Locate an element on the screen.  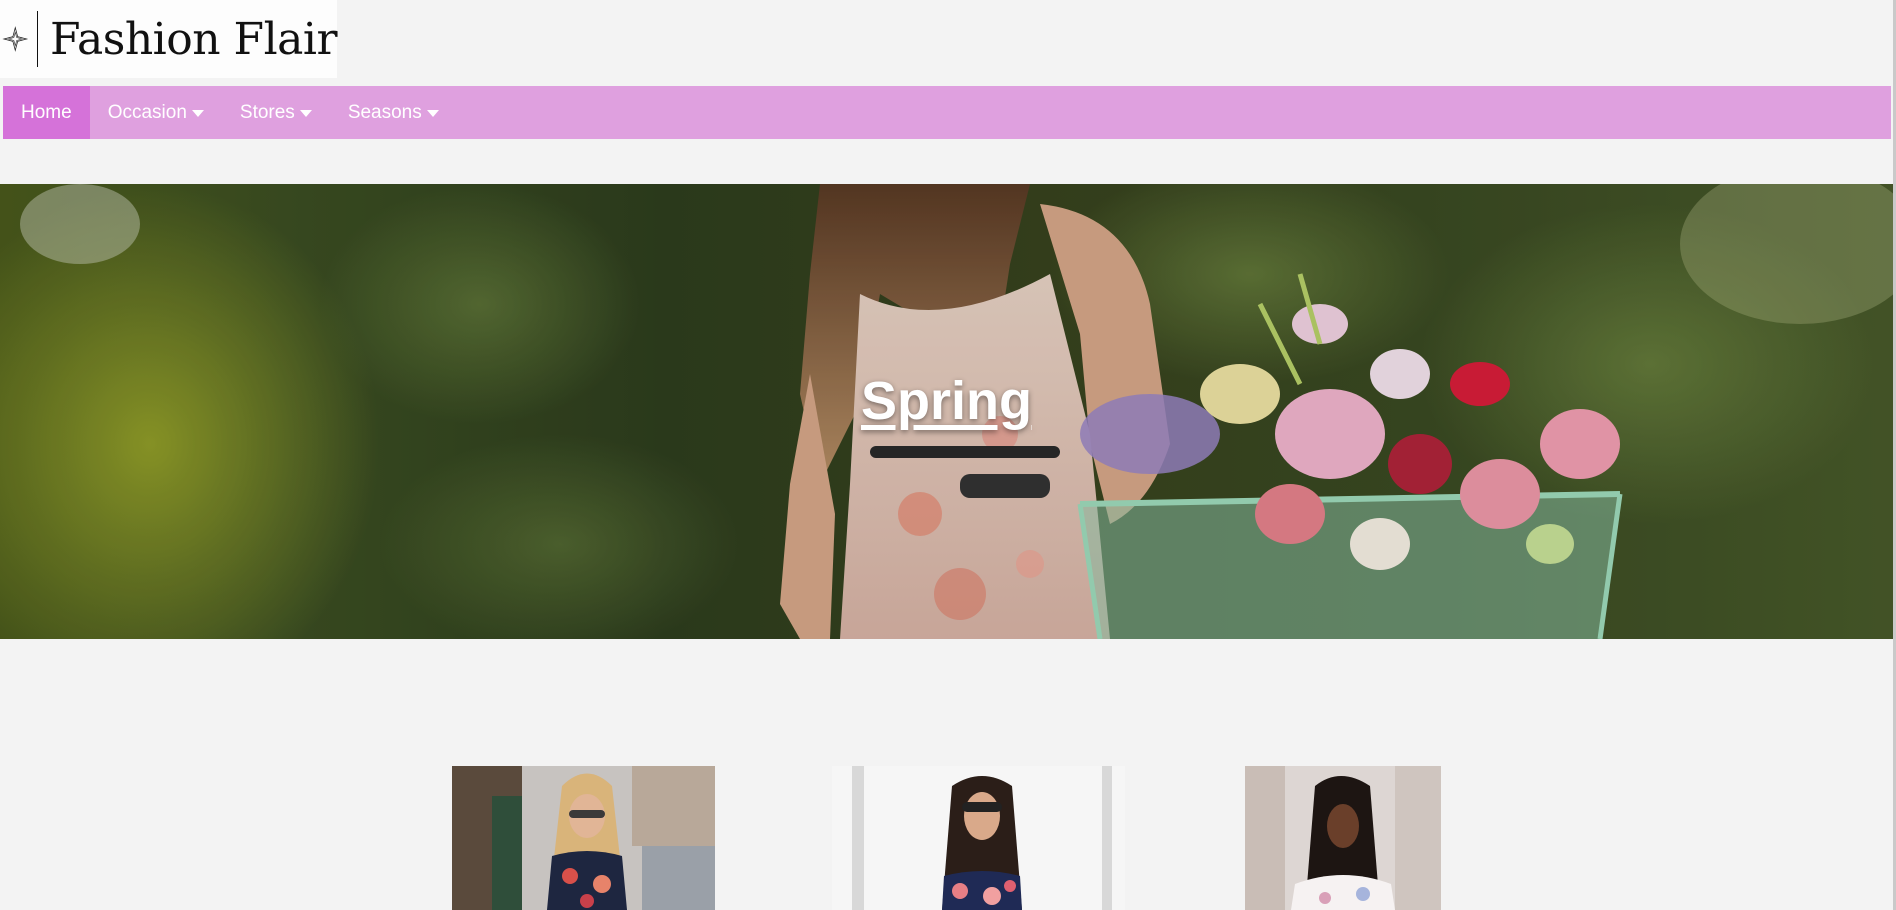
nav-home-label: Home is located at coordinates (46, 112).